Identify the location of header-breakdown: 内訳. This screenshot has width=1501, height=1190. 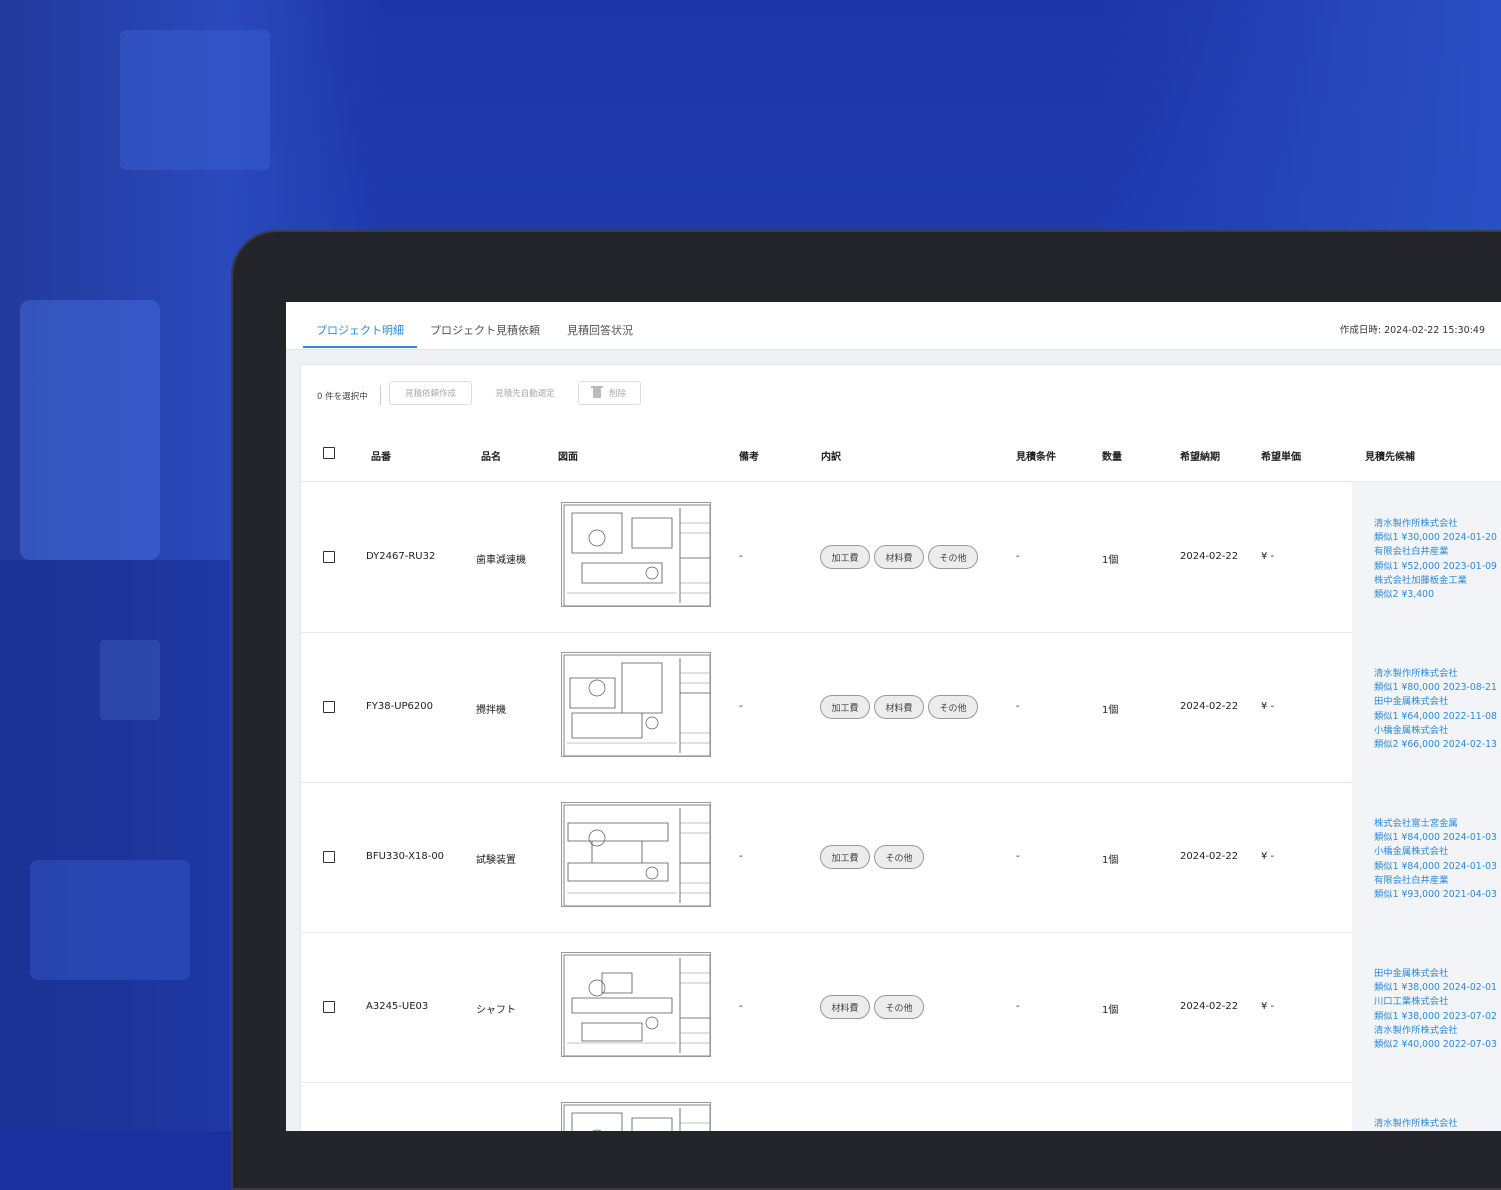
(831, 455).